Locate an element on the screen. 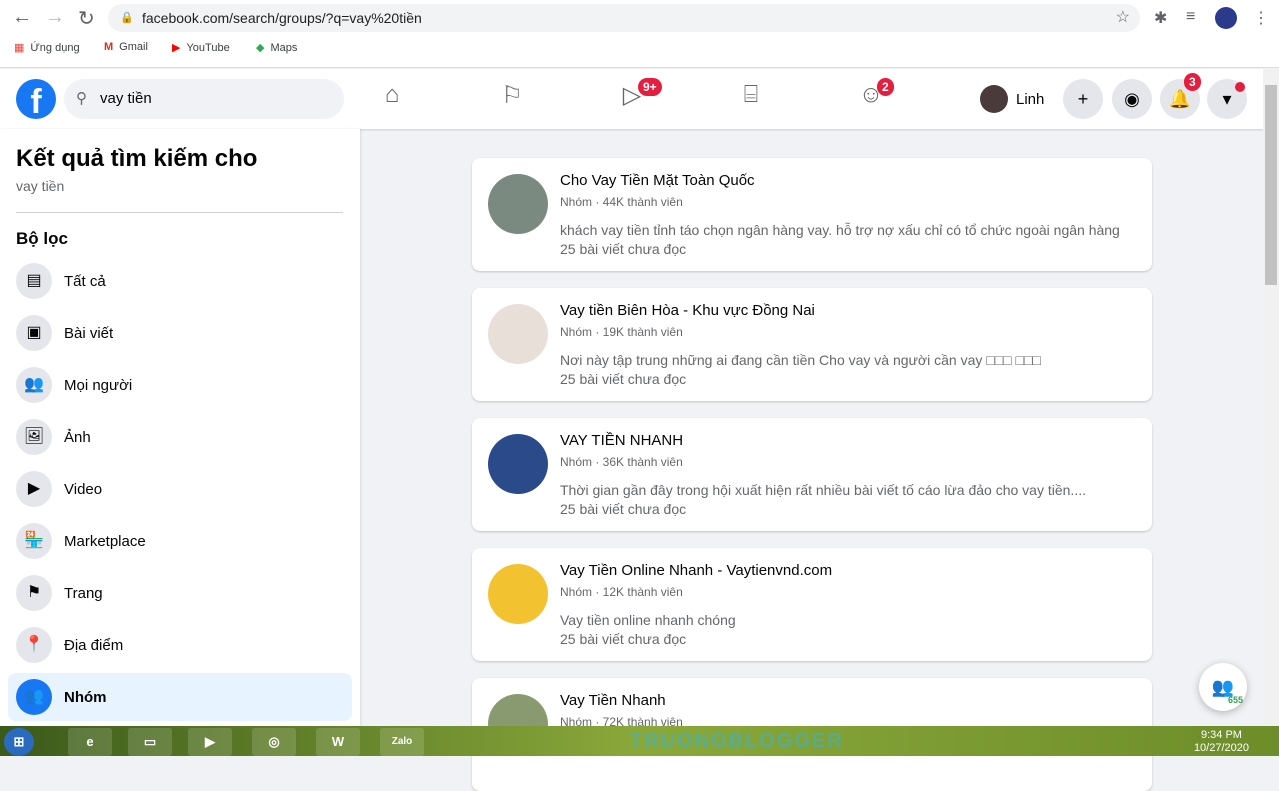 The width and height of the screenshot is (1279, 791). scrollbar is located at coordinates (1271, 397).